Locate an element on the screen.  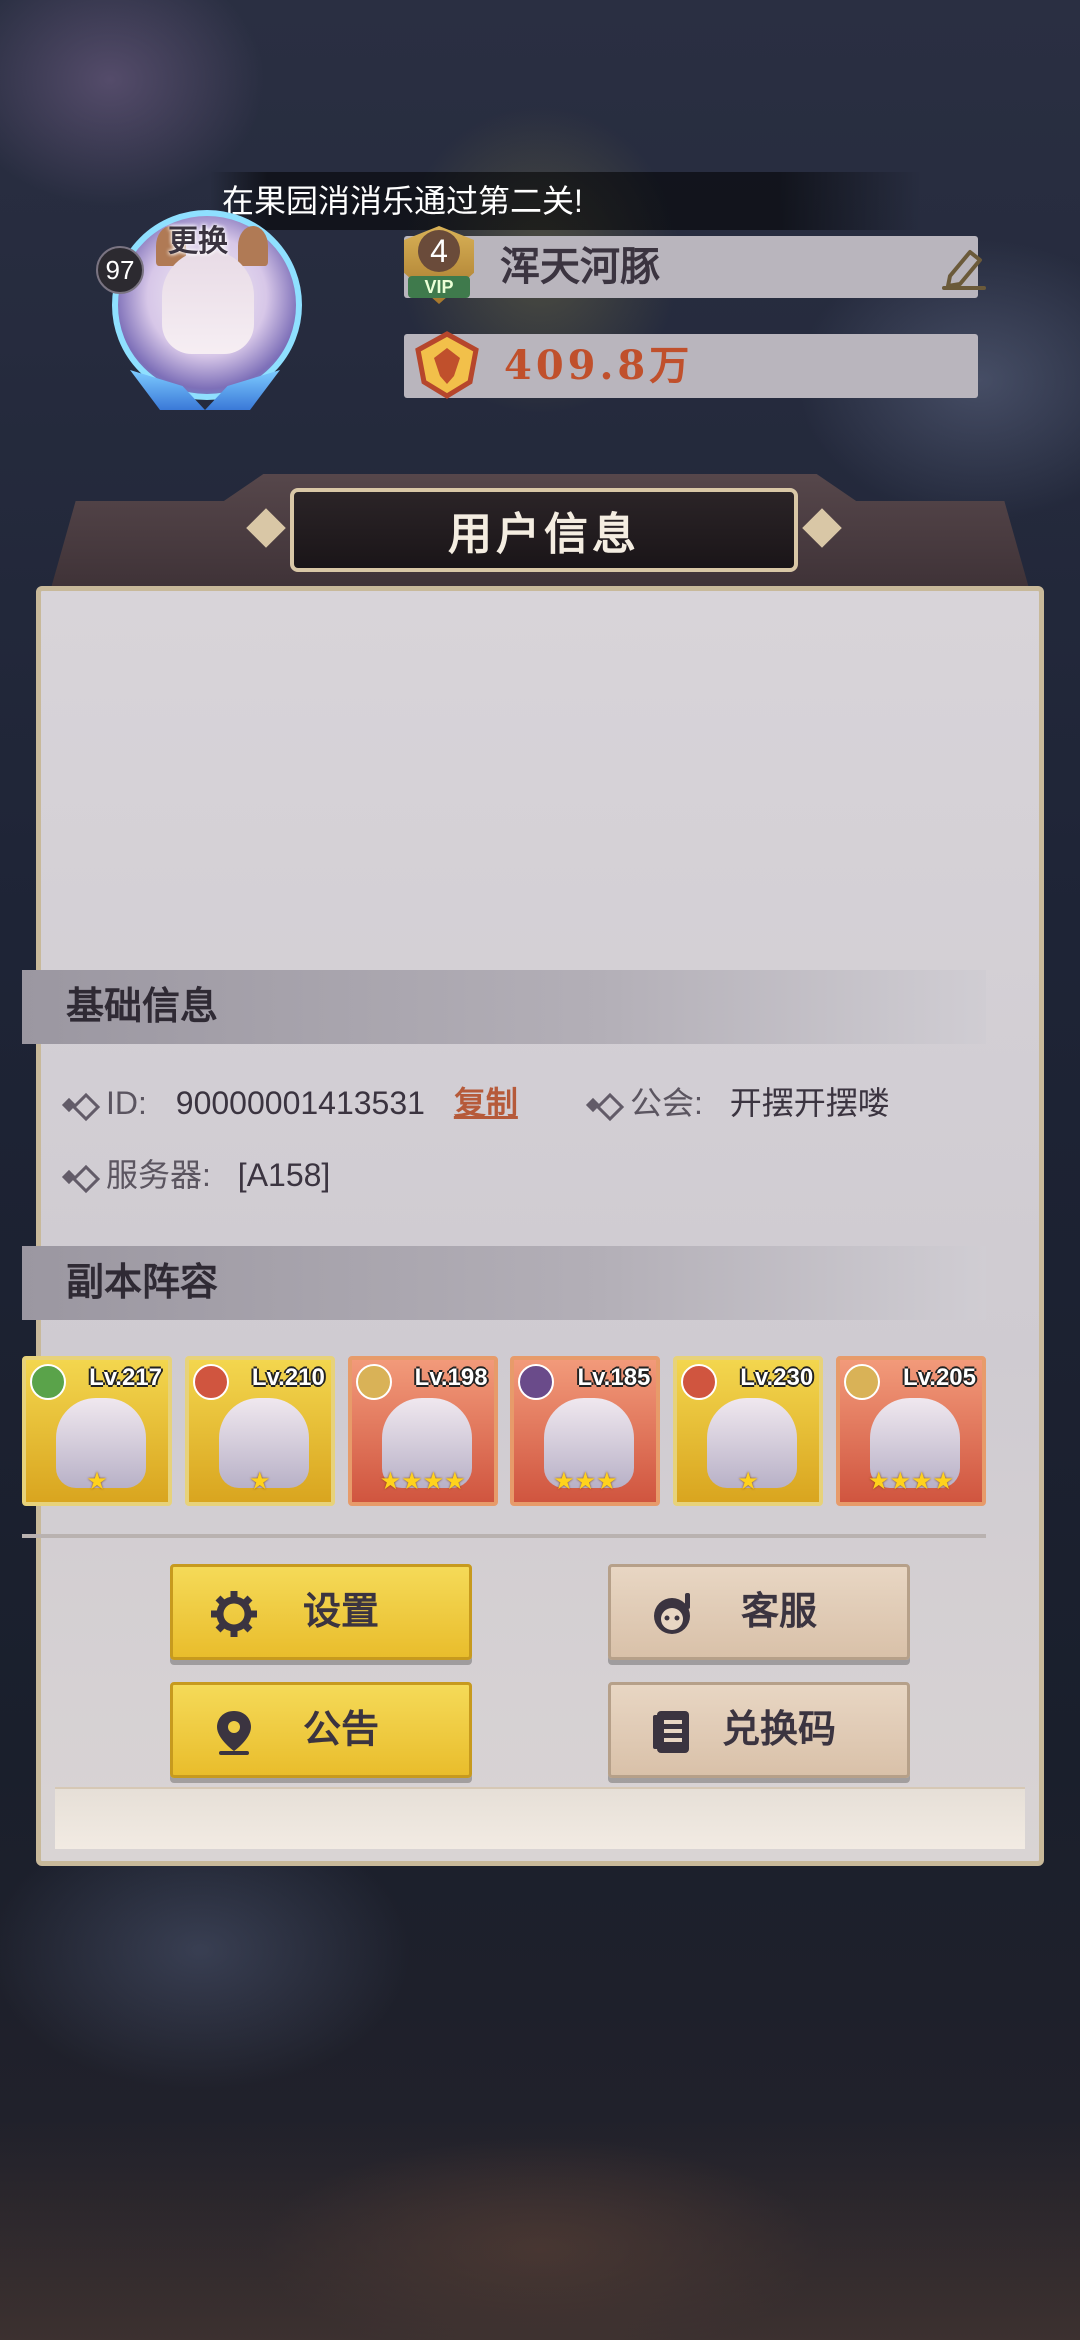
hero-card: Lv.185 ★★★ is located at coordinates (585, 1431).